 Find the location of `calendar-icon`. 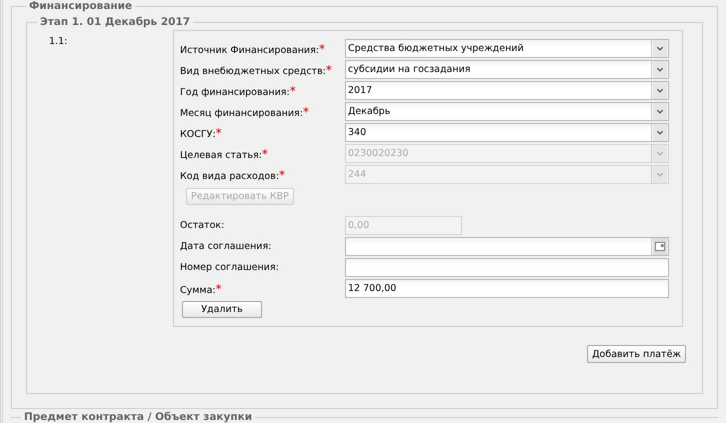

calendar-icon is located at coordinates (659, 246).